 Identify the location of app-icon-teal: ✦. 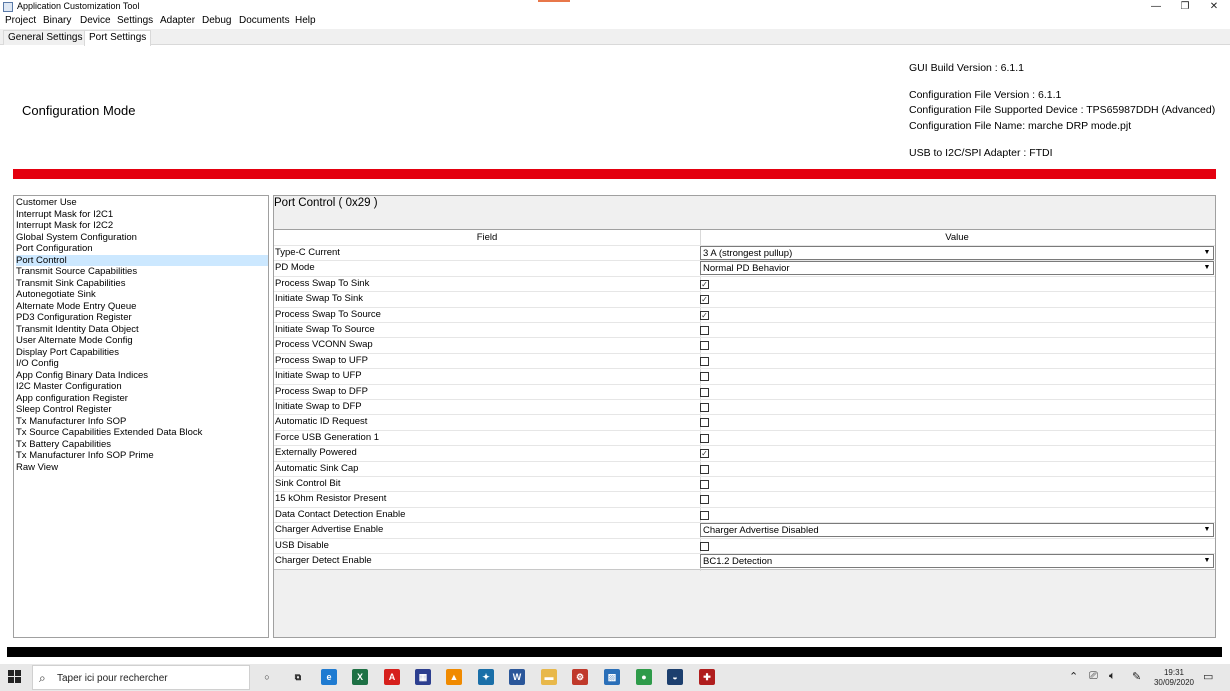
(486, 677).